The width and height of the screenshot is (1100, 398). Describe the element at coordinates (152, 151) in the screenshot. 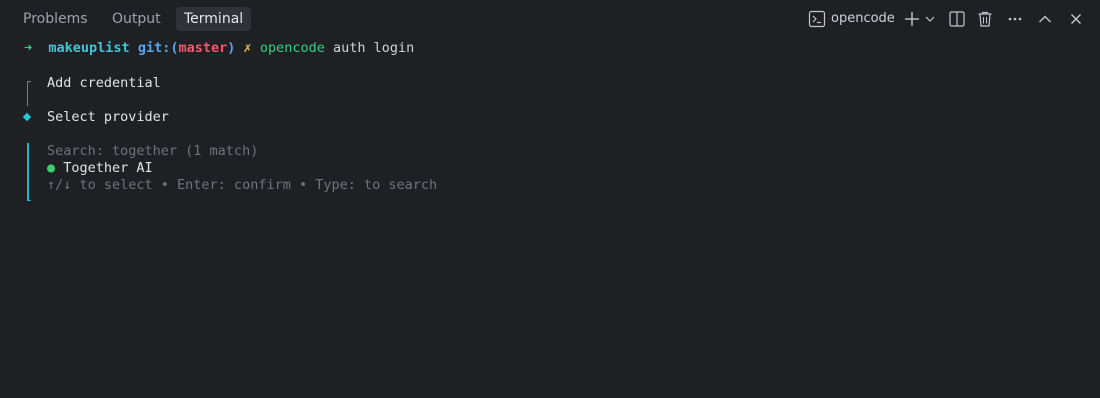

I see `search-line: Search: together (1 match)` at that location.